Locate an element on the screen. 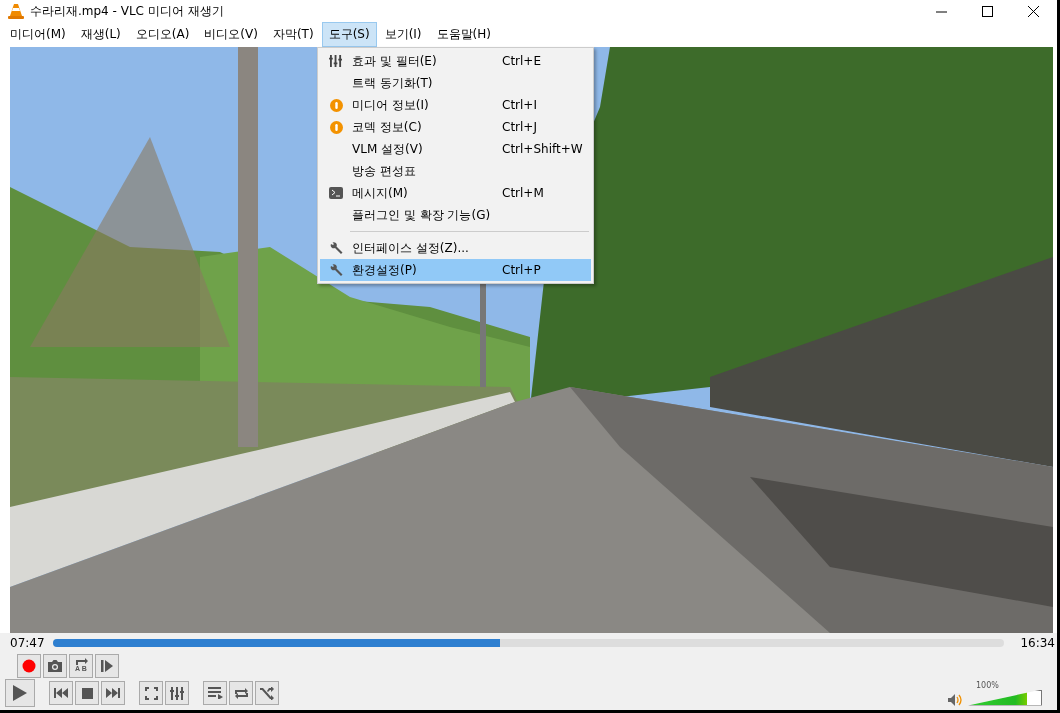 The width and height of the screenshot is (1060, 713). previous-icon is located at coordinates (61, 693).